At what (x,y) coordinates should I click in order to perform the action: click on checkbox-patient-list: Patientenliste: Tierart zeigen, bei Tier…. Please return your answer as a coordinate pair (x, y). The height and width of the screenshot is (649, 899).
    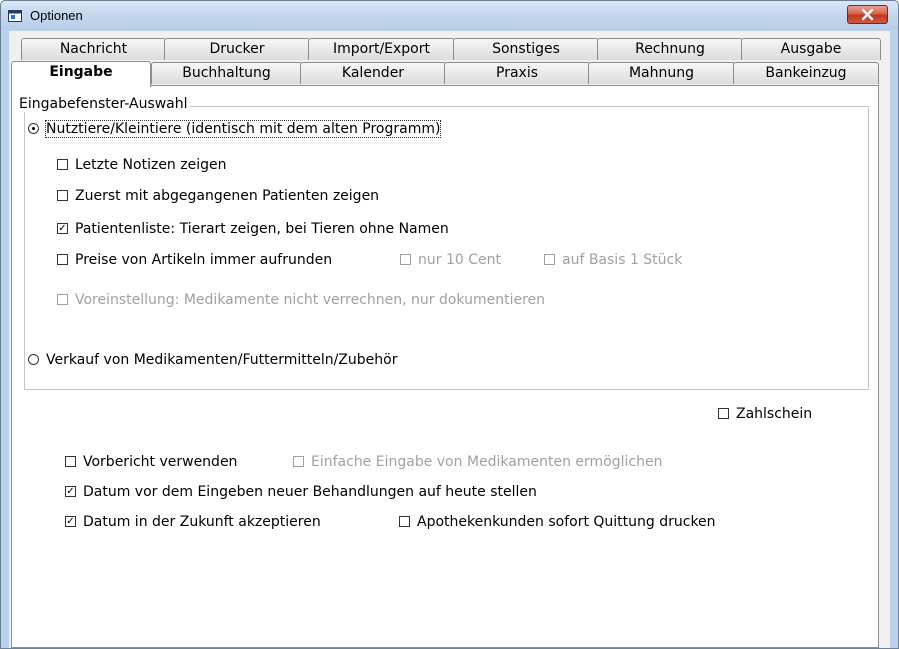
    Looking at the image, I should click on (253, 229).